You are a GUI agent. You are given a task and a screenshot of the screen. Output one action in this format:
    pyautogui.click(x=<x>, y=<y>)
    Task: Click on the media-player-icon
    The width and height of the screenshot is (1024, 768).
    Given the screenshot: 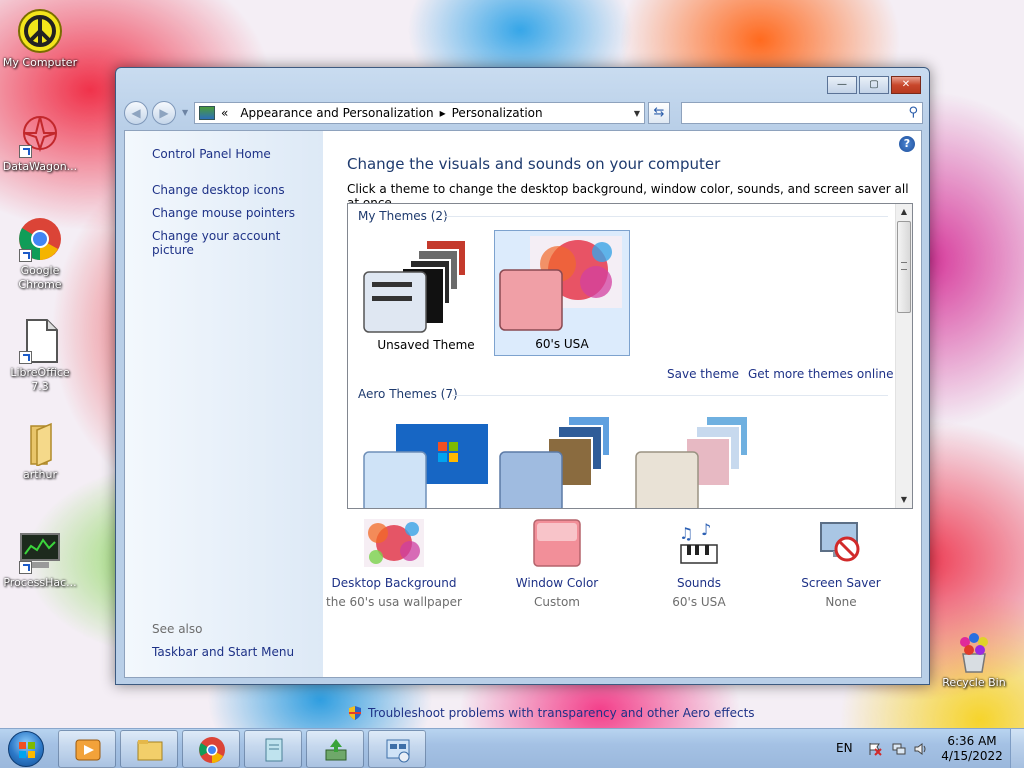 What is the action you would take?
    pyautogui.click(x=88, y=750)
    